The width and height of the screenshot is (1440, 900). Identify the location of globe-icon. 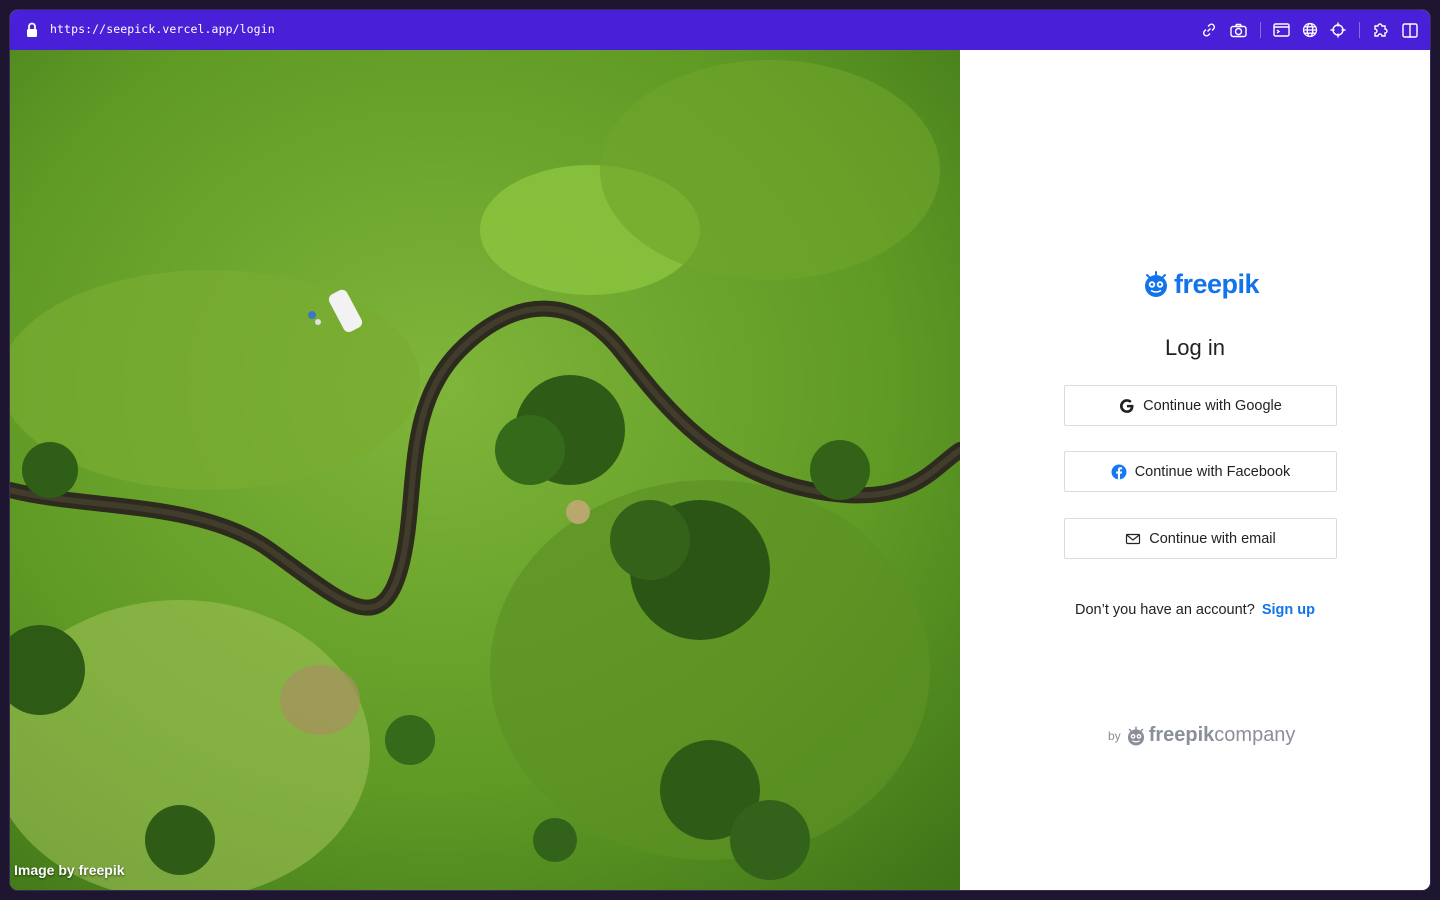
(1310, 30).